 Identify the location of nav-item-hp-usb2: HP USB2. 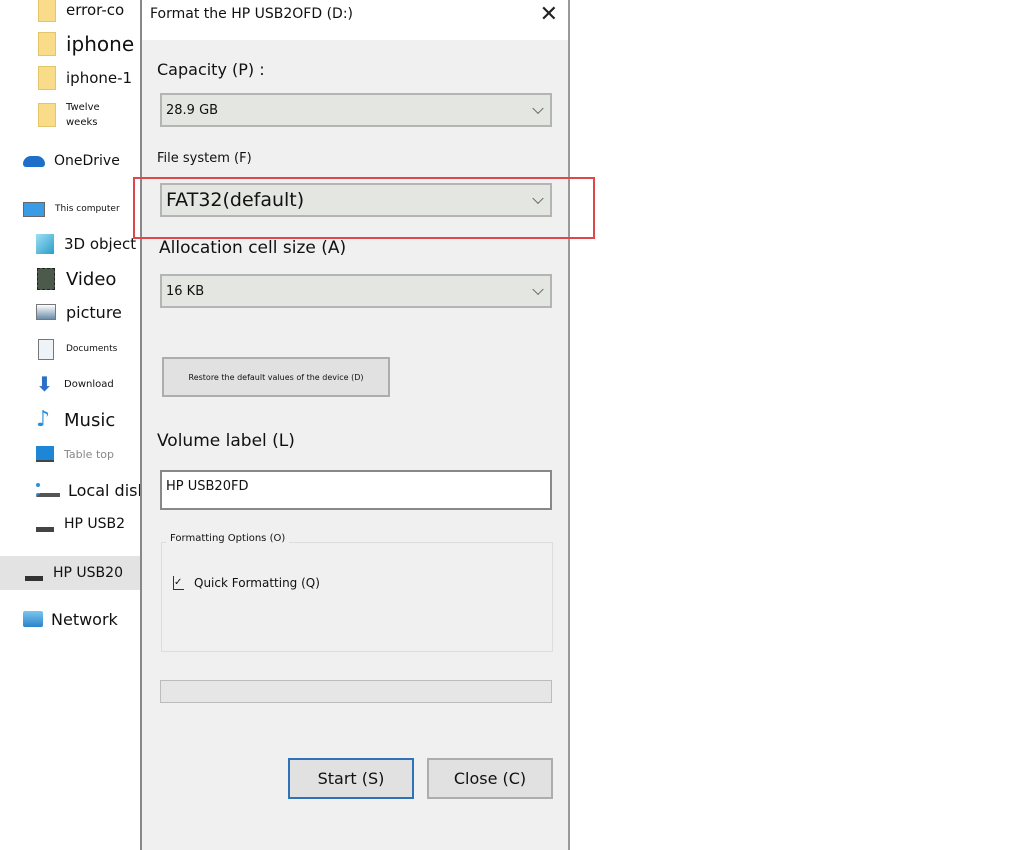
(70, 524).